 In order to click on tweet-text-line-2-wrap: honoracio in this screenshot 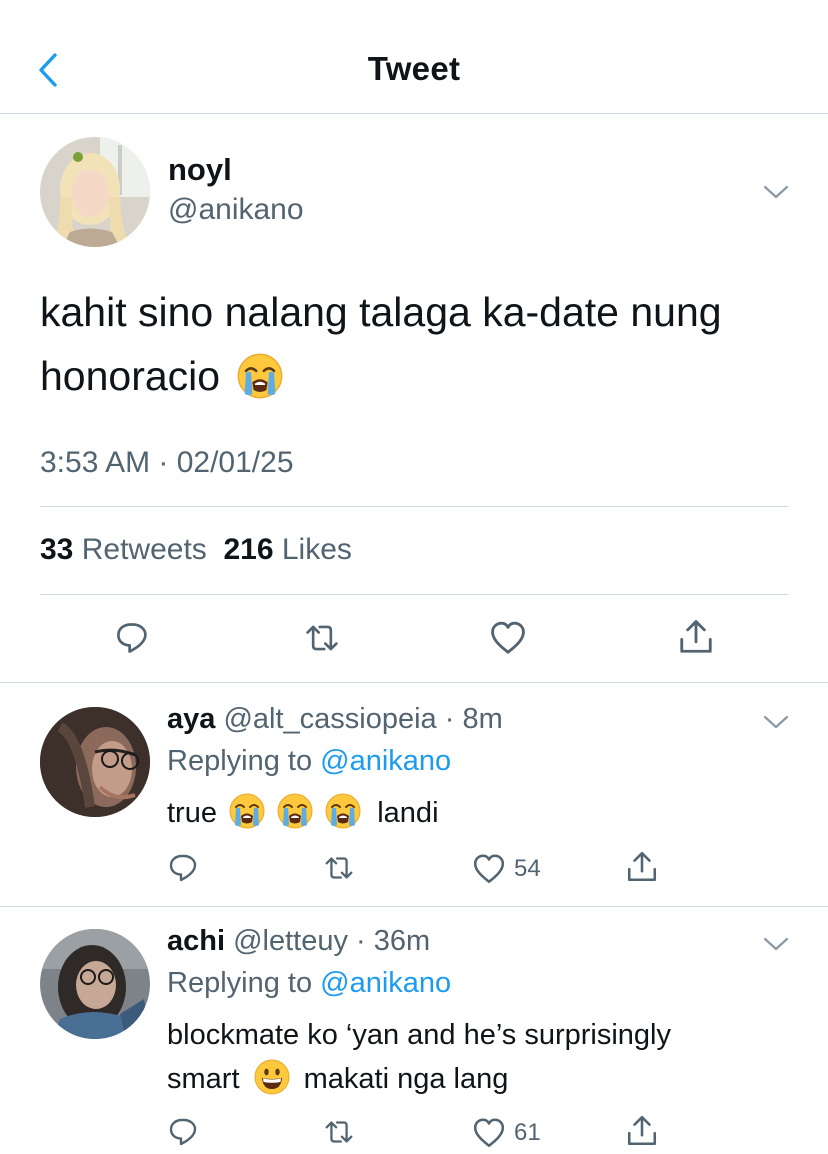, I will do `click(420, 376)`.